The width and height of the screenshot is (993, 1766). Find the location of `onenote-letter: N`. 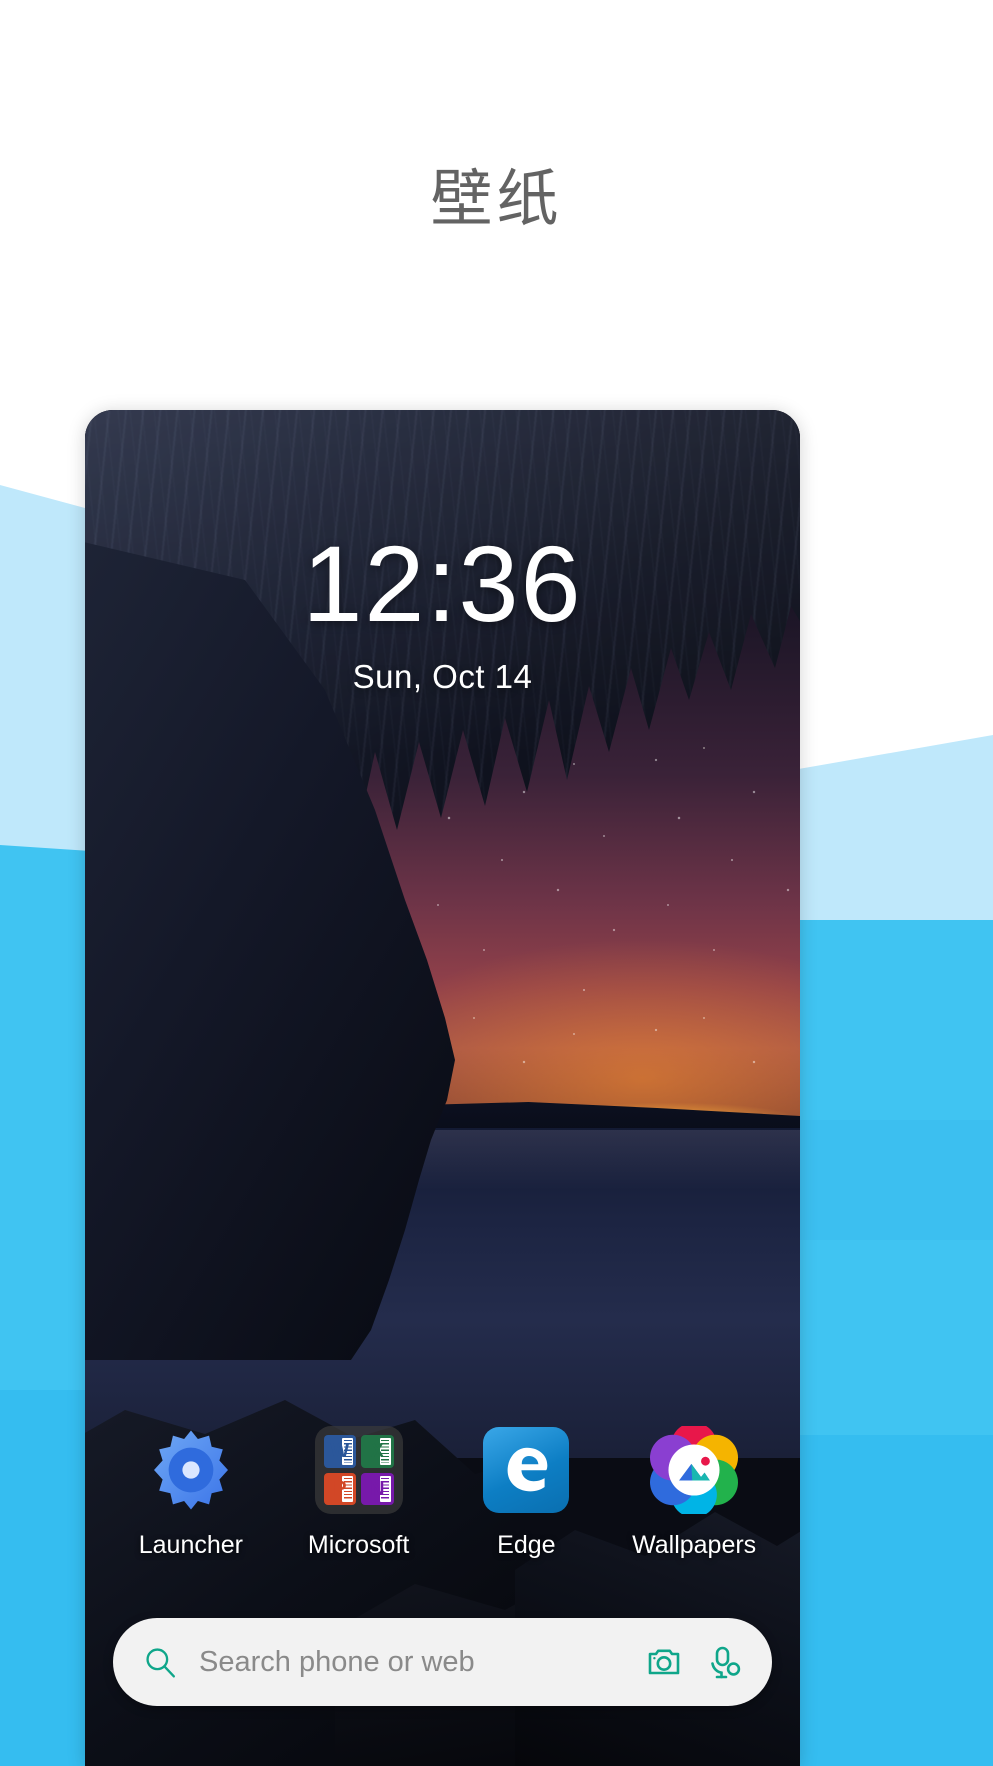

onenote-letter: N is located at coordinates (377, 1488).